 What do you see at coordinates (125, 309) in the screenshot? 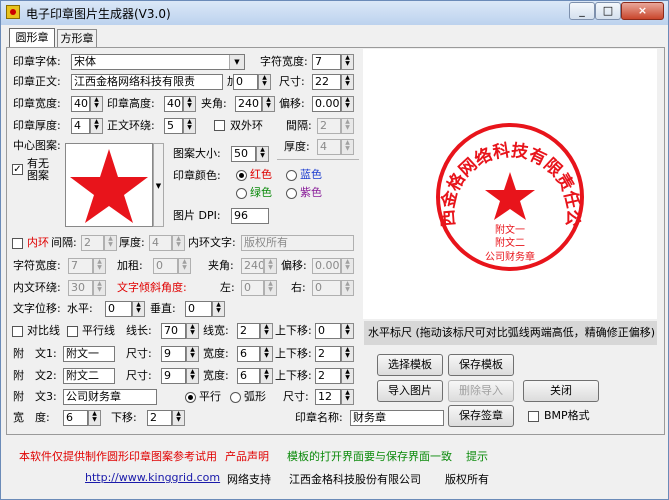
I see `horizontal-spinner: 0 ▲ ▼` at bounding box center [125, 309].